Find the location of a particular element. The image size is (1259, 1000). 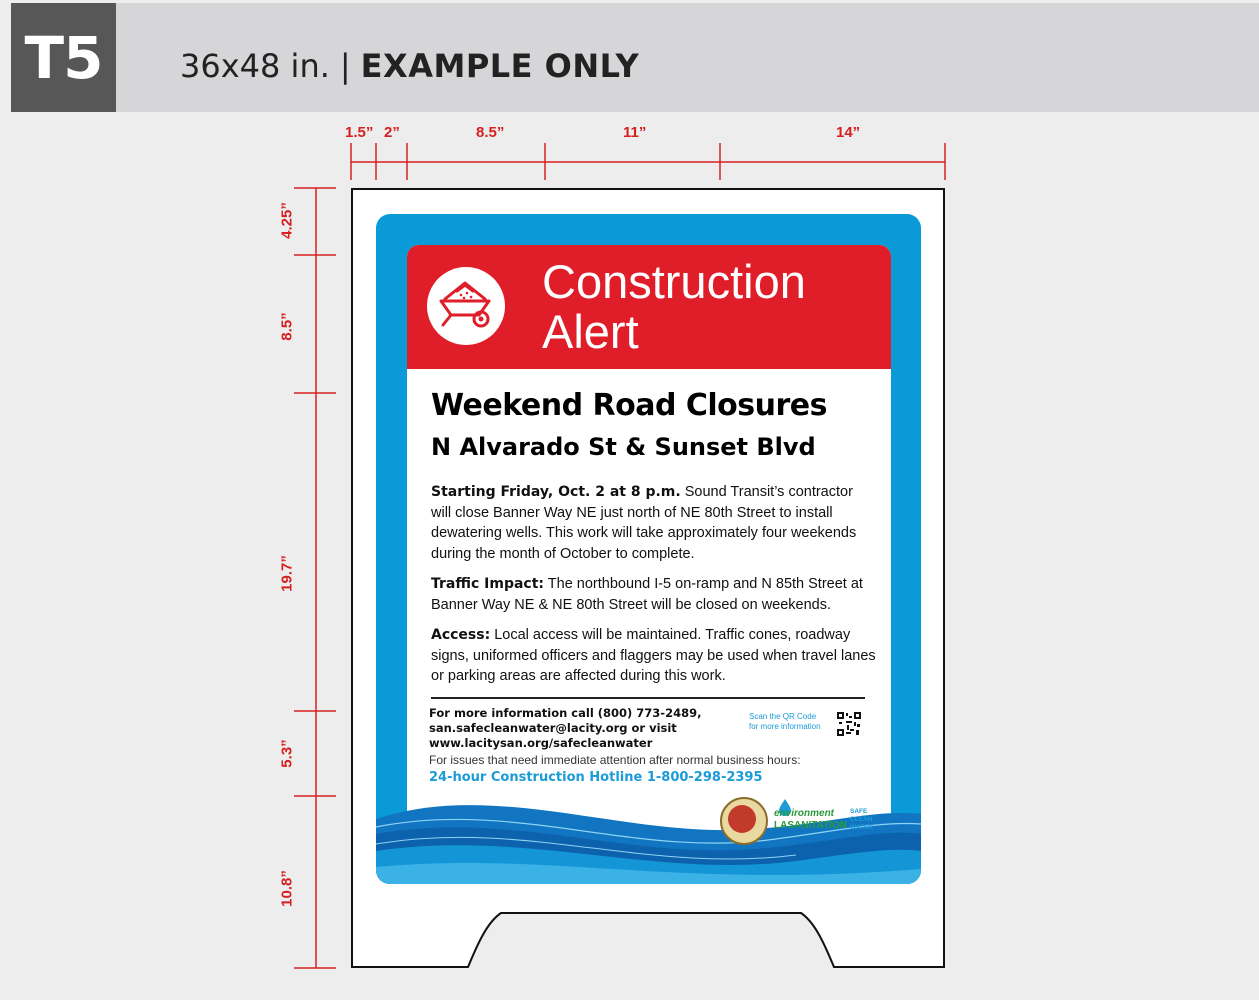

alert-title-line2: Alert is located at coordinates (590, 331).